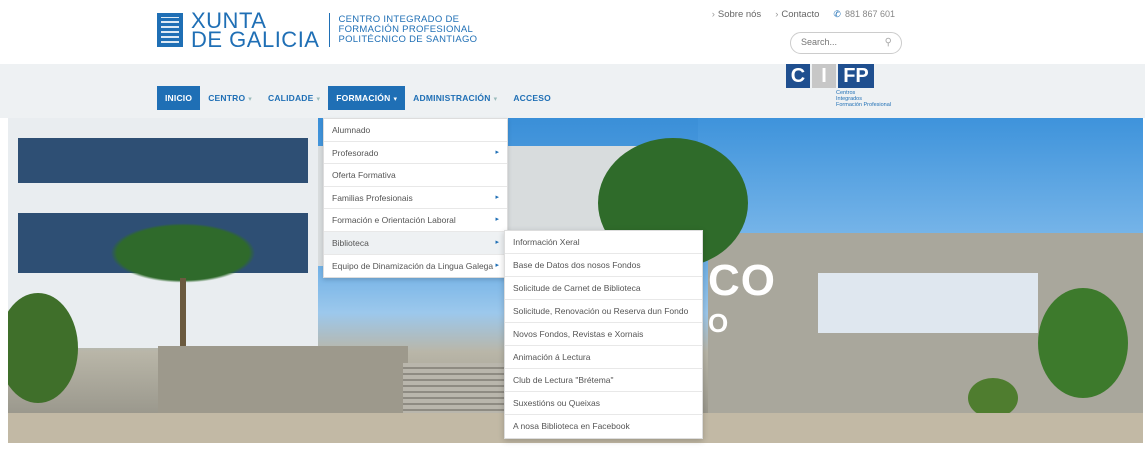 This screenshot has height=462, width=1145. I want to click on menu-item-oferta-formativa: Oferta Formativa, so click(415, 175).